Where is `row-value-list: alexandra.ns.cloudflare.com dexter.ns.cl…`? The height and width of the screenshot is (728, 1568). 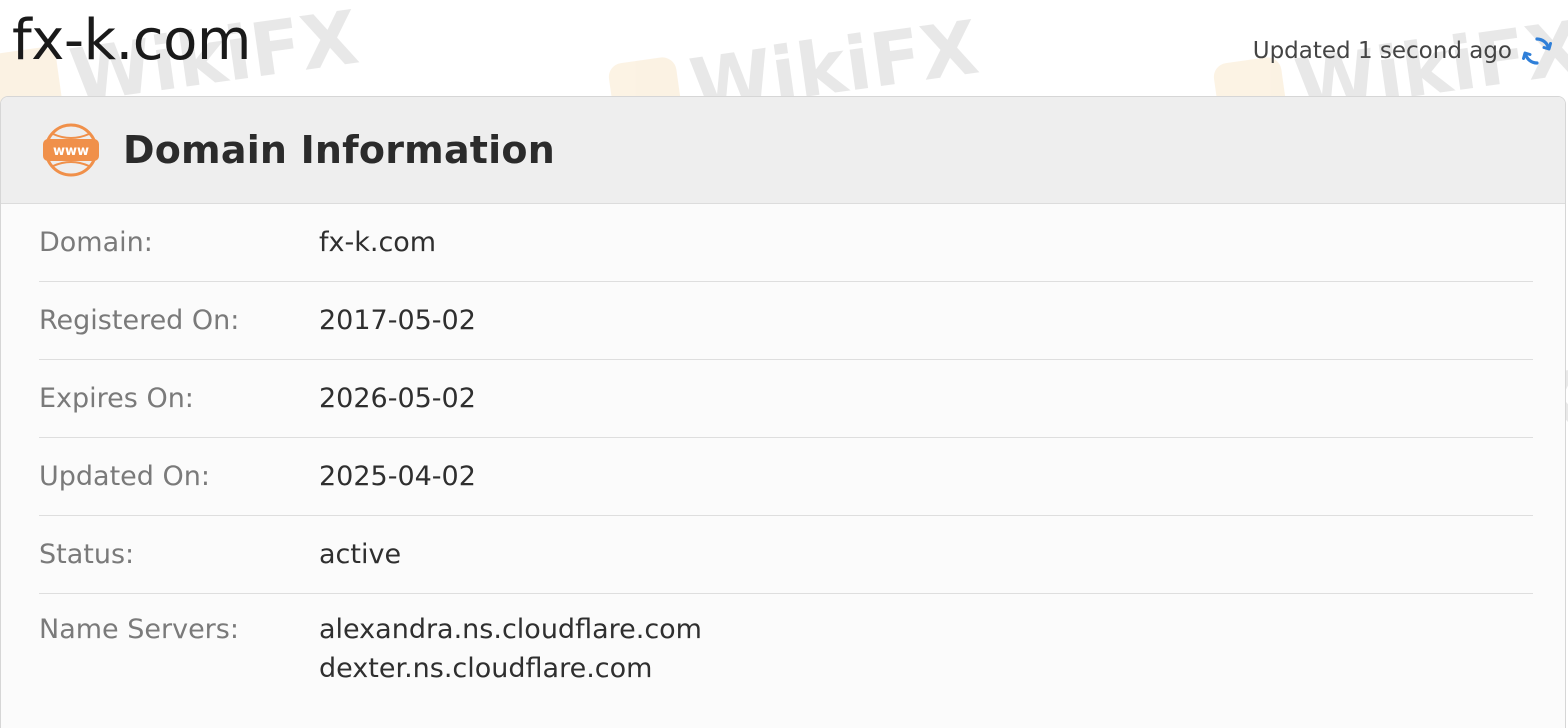
row-value-list: alexandra.ns.cloudflare.com dexter.ns.cl… is located at coordinates (510, 649).